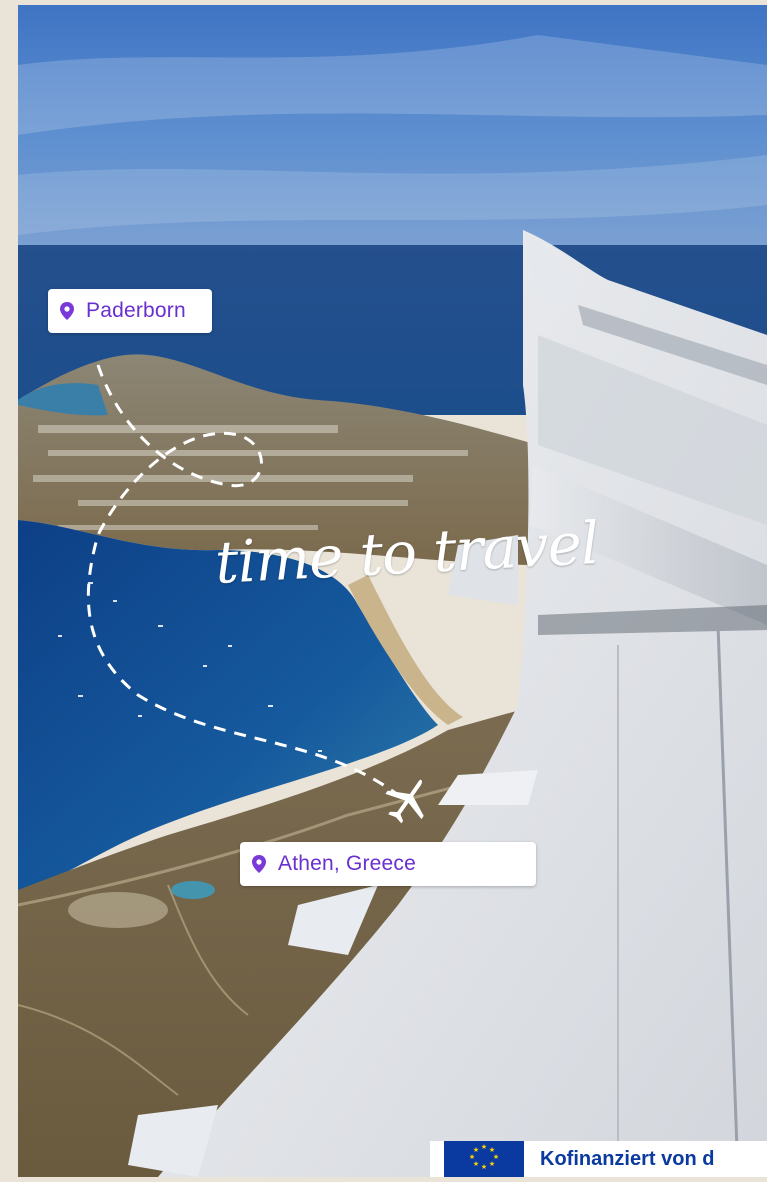  Describe the element at coordinates (627, 1158) in the screenshot. I see `cofunding-text: Kofinanziert von d` at that location.